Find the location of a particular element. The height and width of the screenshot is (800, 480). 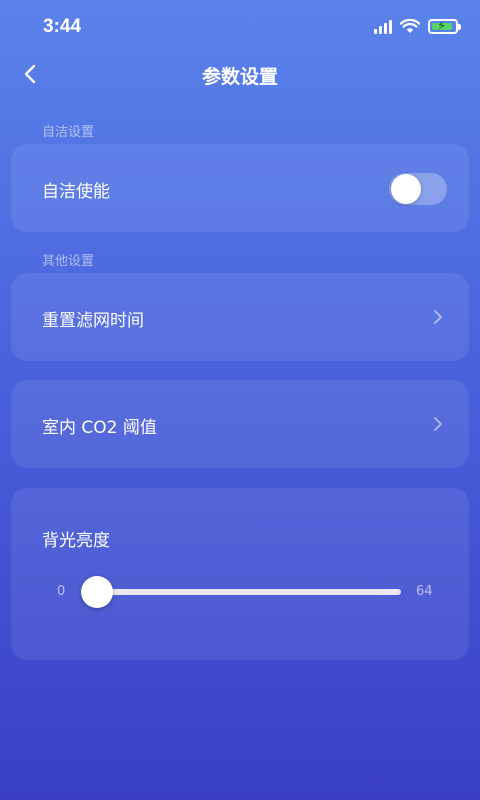

status-icons: ⚡ is located at coordinates (417, 26).